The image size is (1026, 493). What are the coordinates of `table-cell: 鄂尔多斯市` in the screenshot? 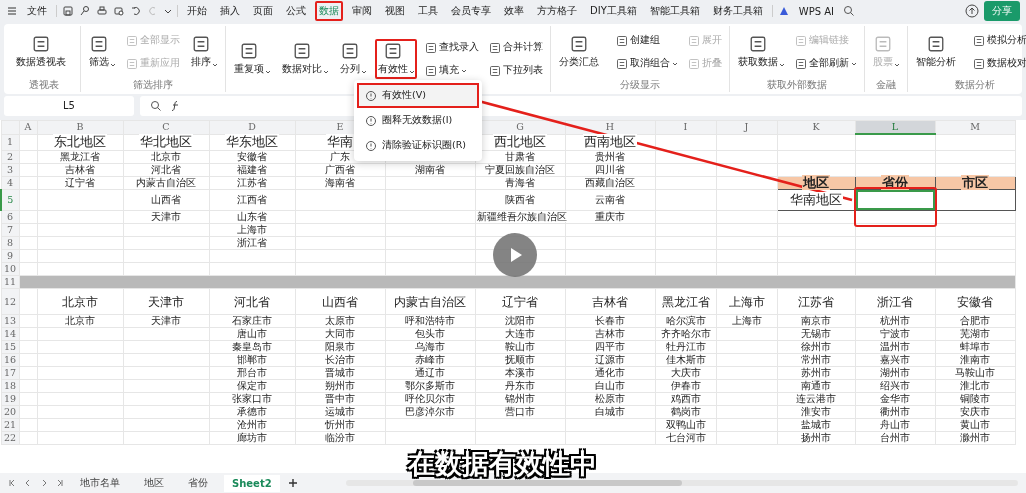 It's located at (430, 385).